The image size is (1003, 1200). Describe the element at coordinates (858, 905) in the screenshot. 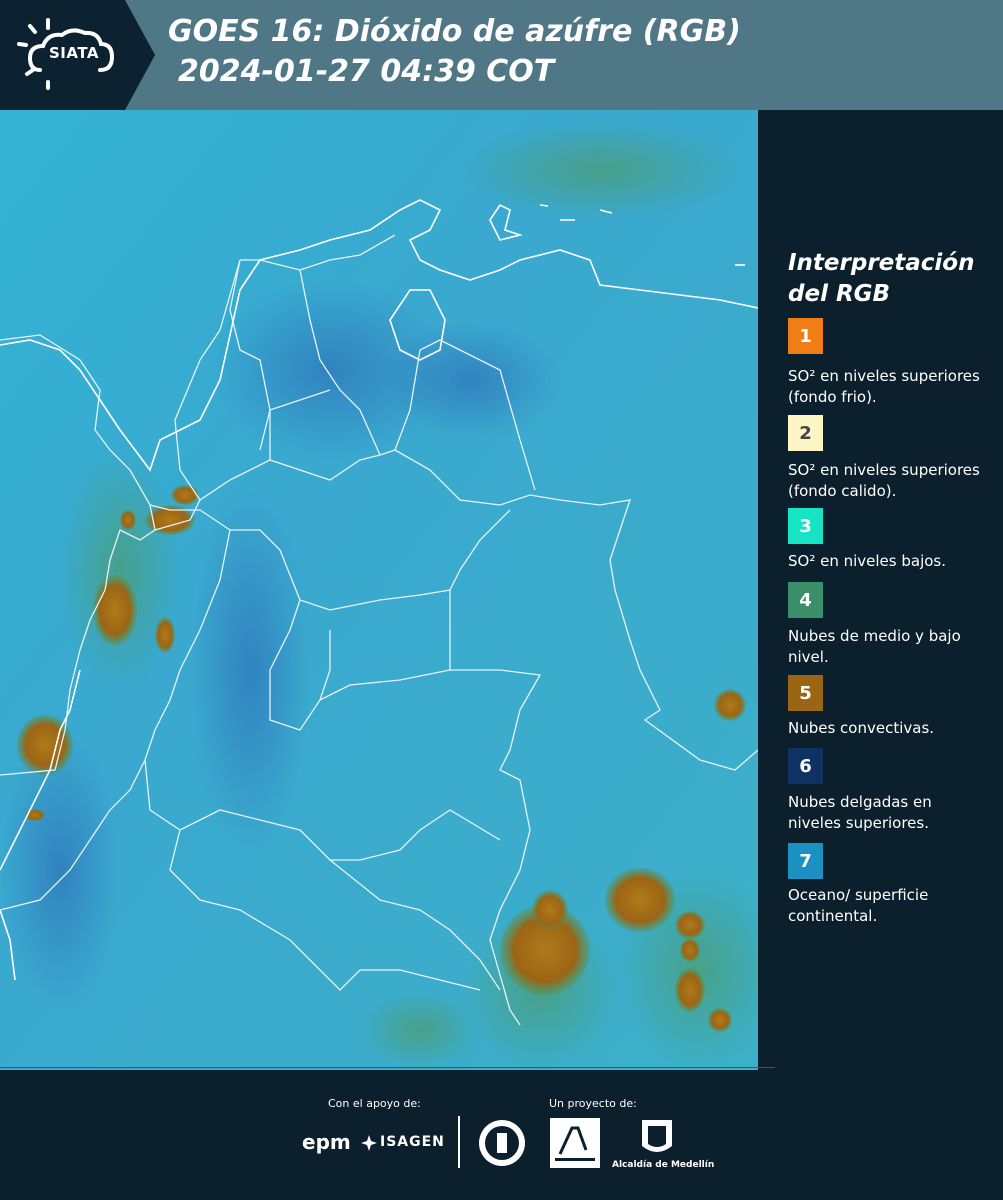

I see `legend-description-7: Oceano/ superficie continental.` at that location.